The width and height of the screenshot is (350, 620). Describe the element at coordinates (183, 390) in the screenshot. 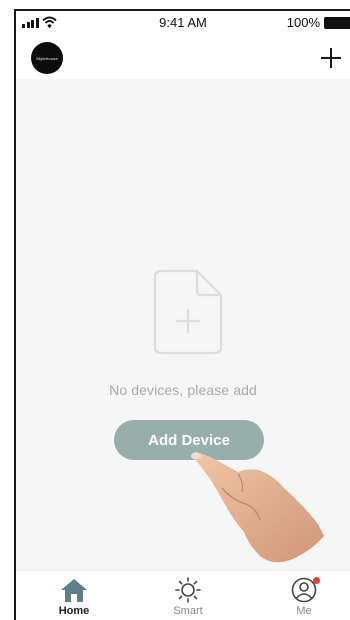

I see `empty-state-message: No devices, please add` at that location.